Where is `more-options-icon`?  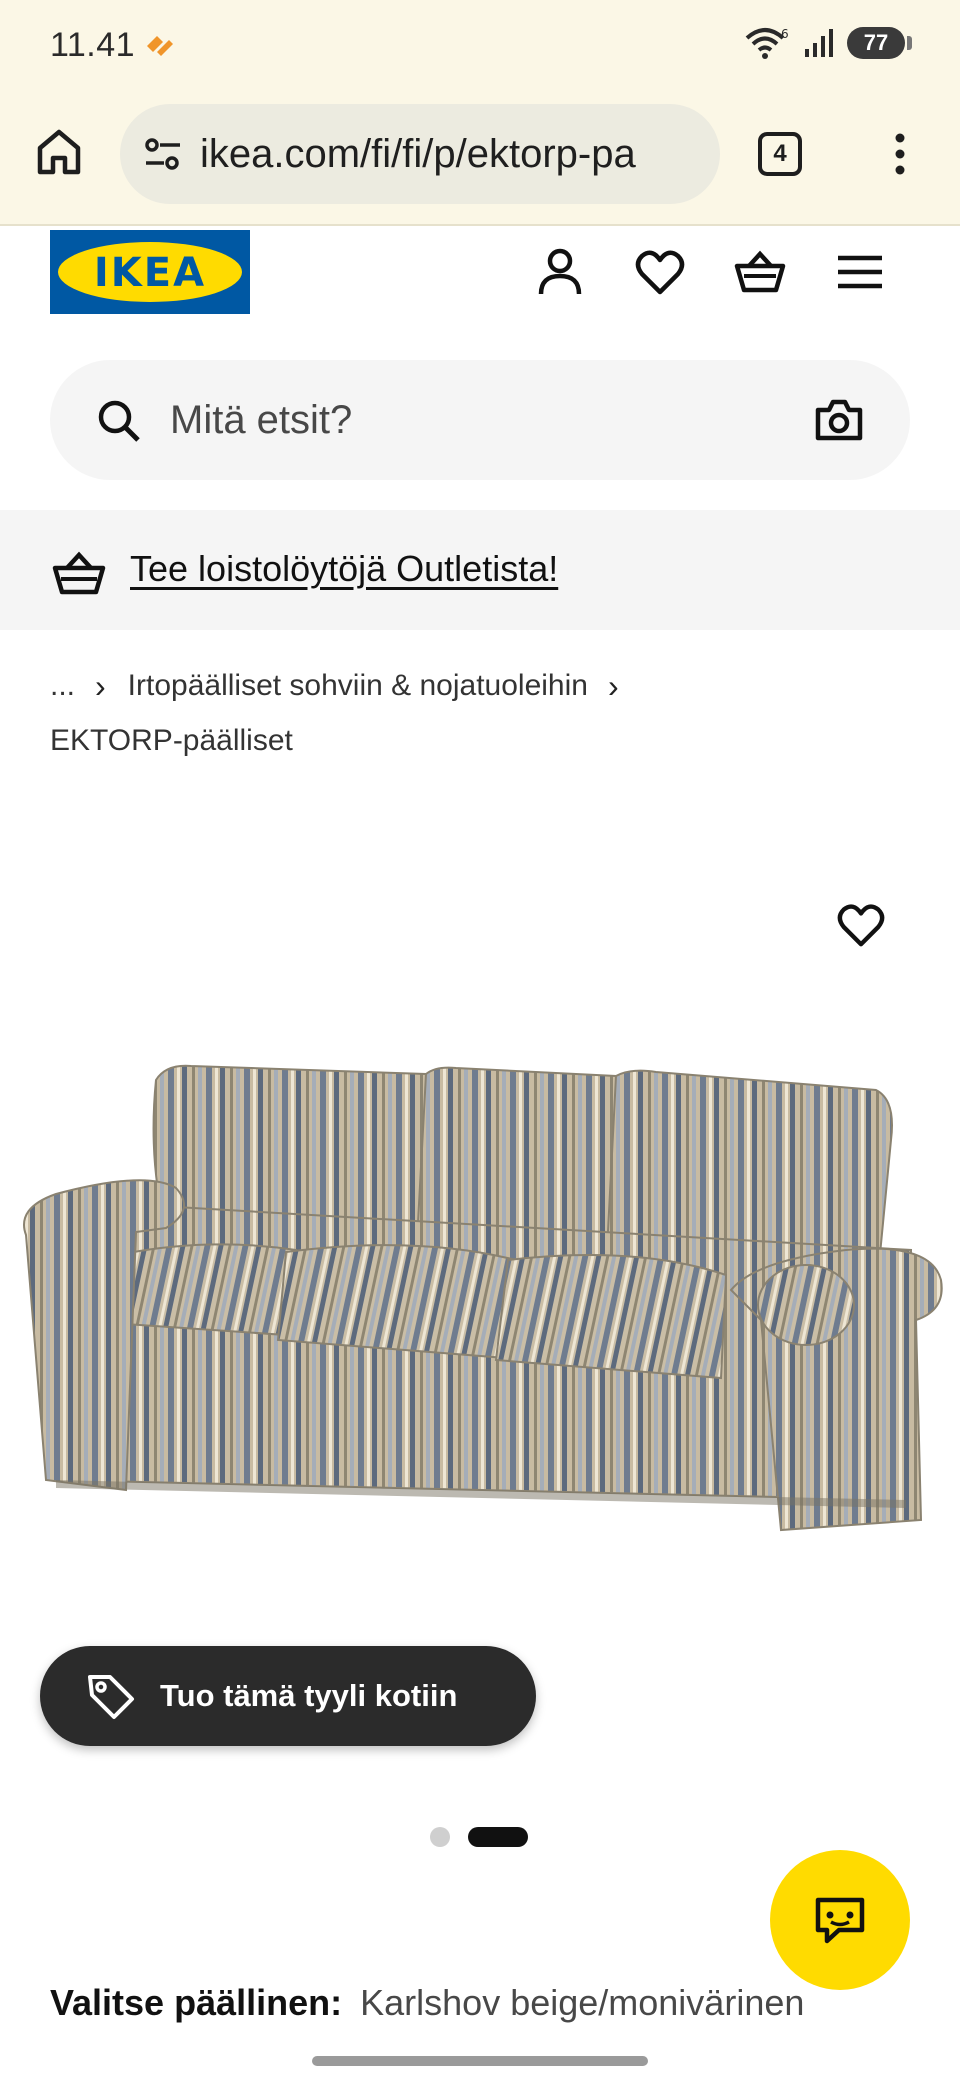 more-options-icon is located at coordinates (900, 154).